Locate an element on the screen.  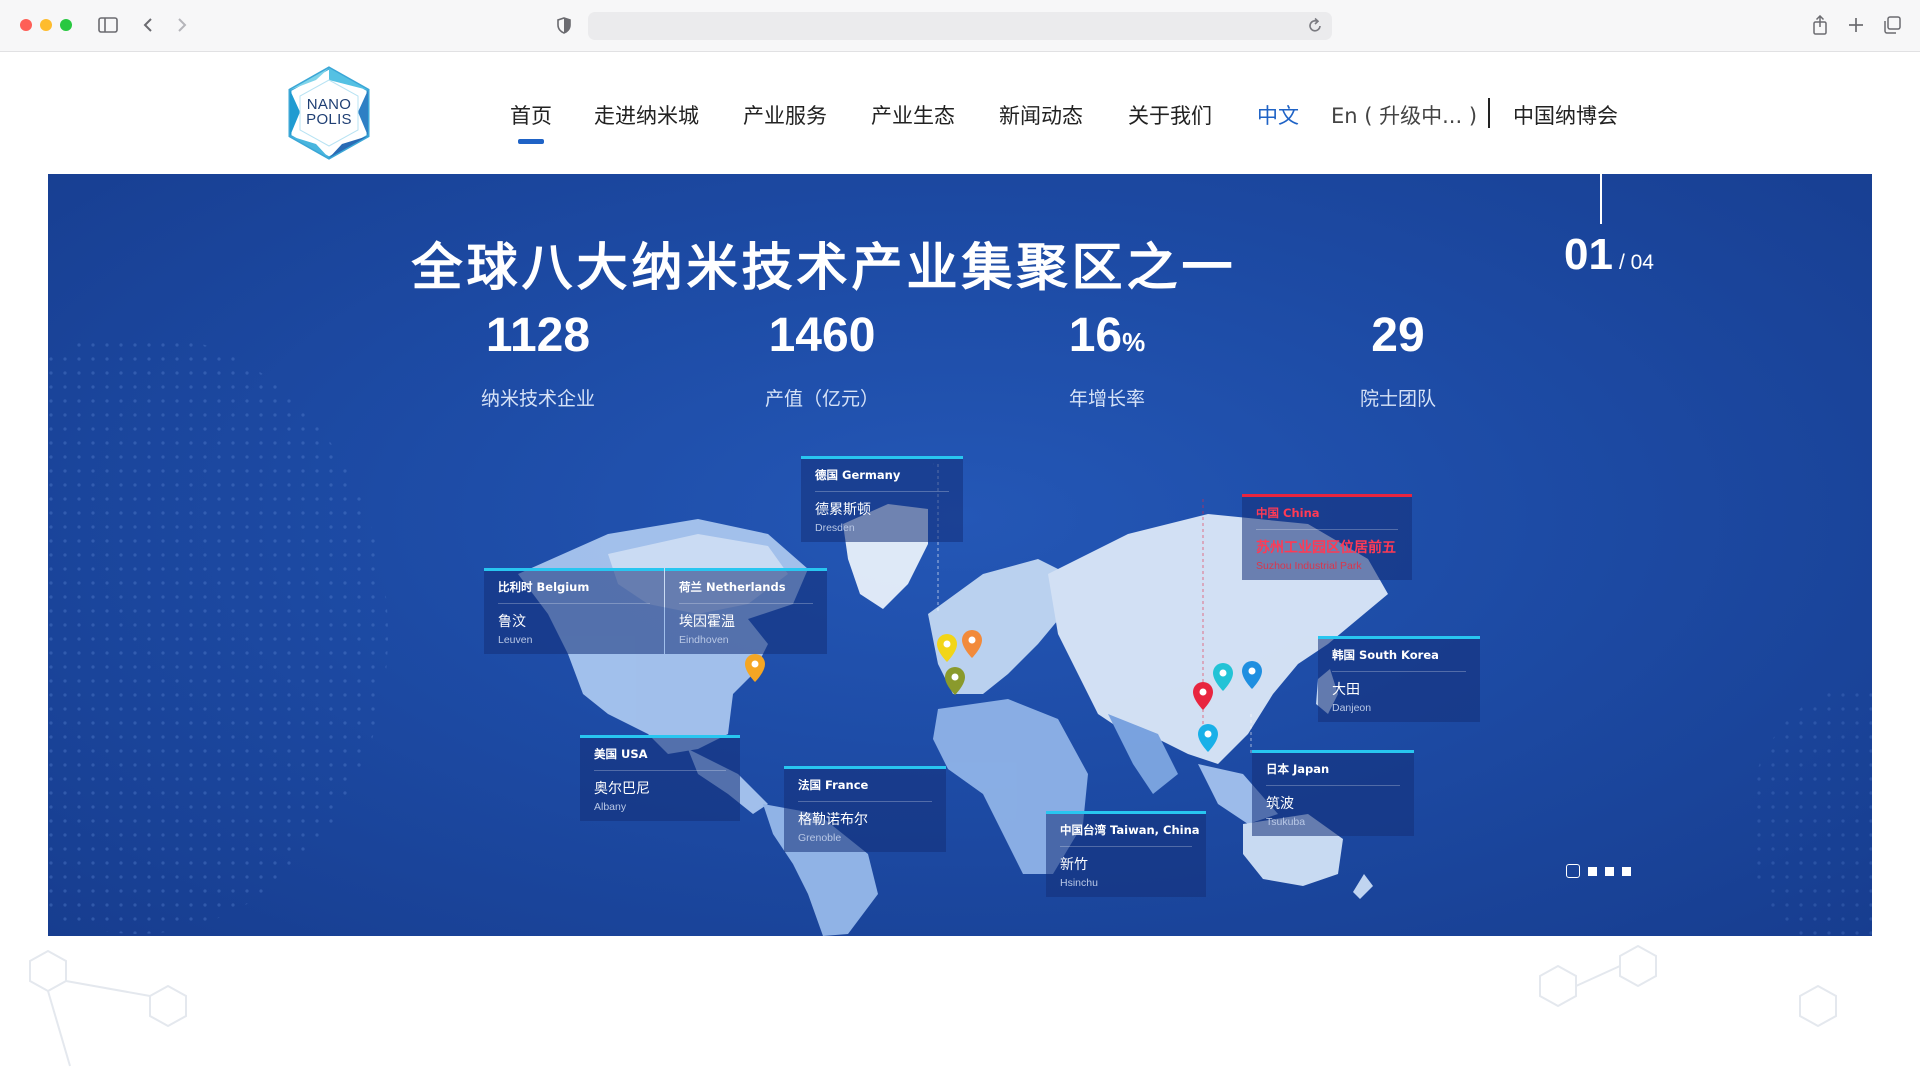
card-city: 大田 is located at coordinates (1346, 690).